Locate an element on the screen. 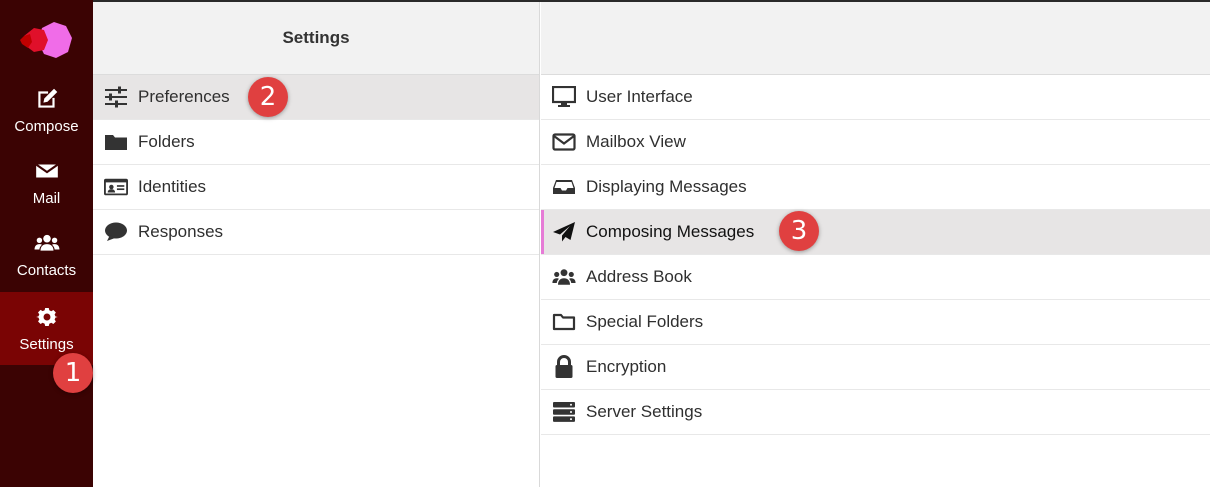 This screenshot has height=487, width=1210. section-label: Composing Messages is located at coordinates (670, 231).